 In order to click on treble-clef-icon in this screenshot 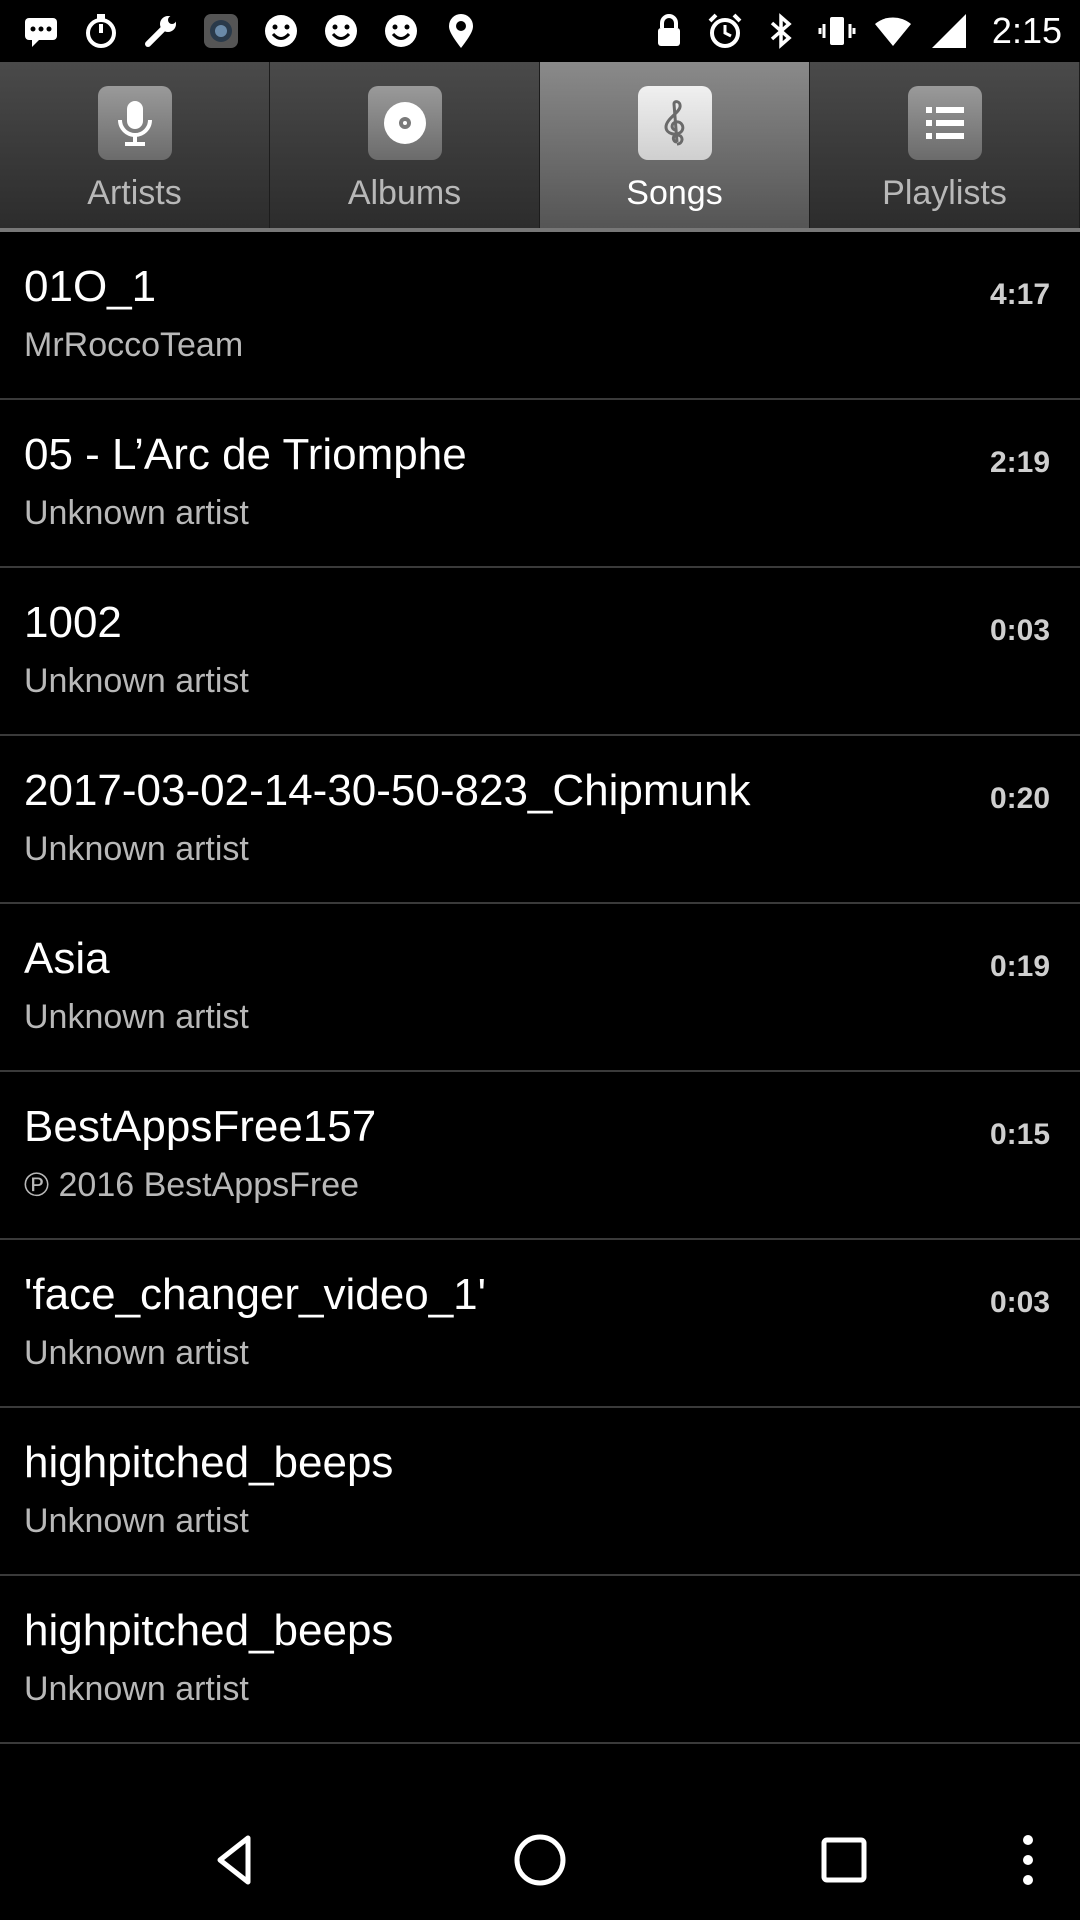, I will do `click(674, 123)`.